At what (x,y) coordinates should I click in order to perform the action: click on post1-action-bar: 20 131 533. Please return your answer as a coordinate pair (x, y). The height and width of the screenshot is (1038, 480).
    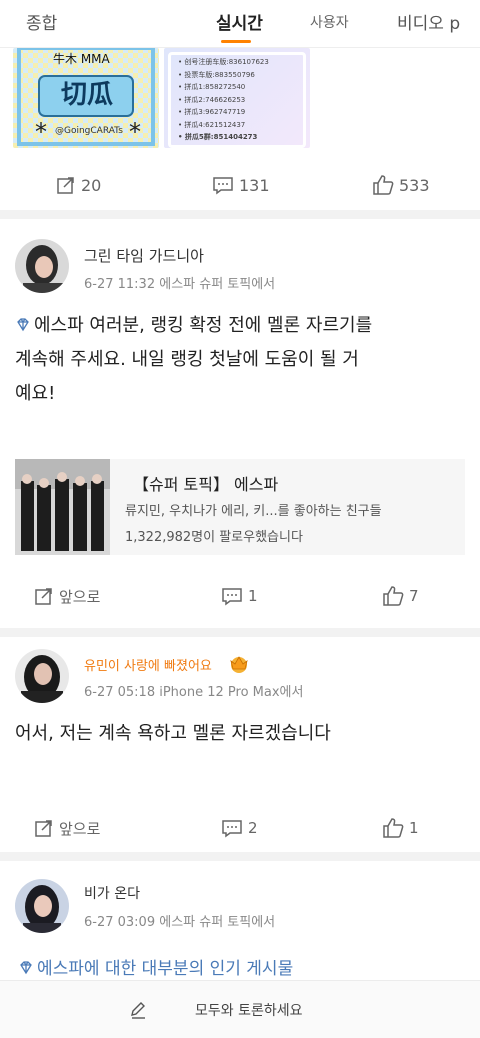
    Looking at the image, I should click on (240, 185).